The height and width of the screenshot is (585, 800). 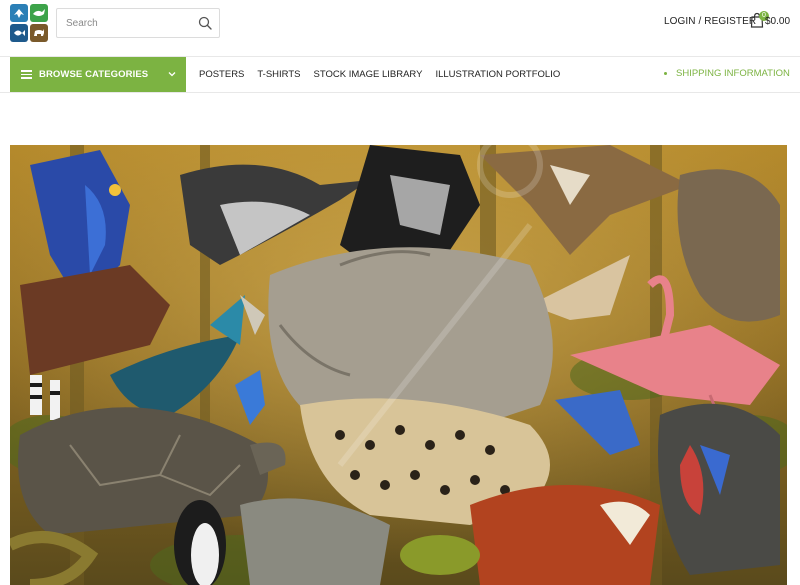 What do you see at coordinates (497, 74) in the screenshot?
I see `nav-link-illustration-portfolio: ILLUSTRATION PORTFOLIO` at bounding box center [497, 74].